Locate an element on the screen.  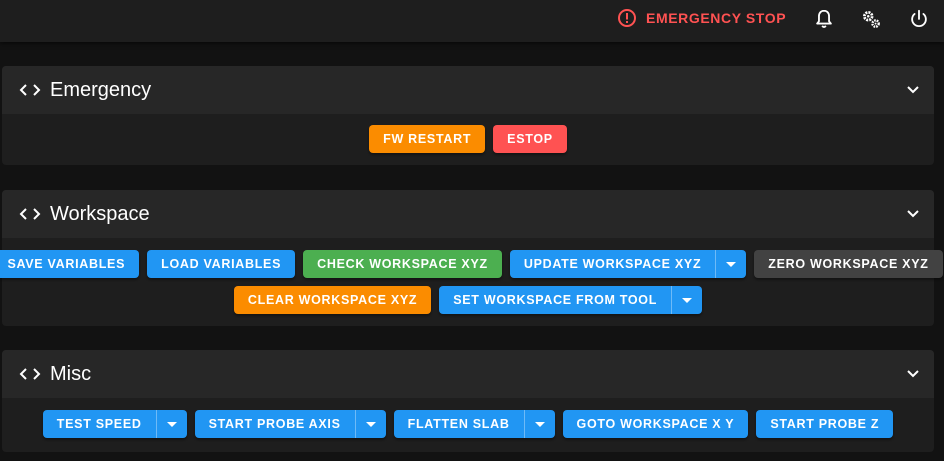
start-probe-axis-dropdown is located at coordinates (370, 424).